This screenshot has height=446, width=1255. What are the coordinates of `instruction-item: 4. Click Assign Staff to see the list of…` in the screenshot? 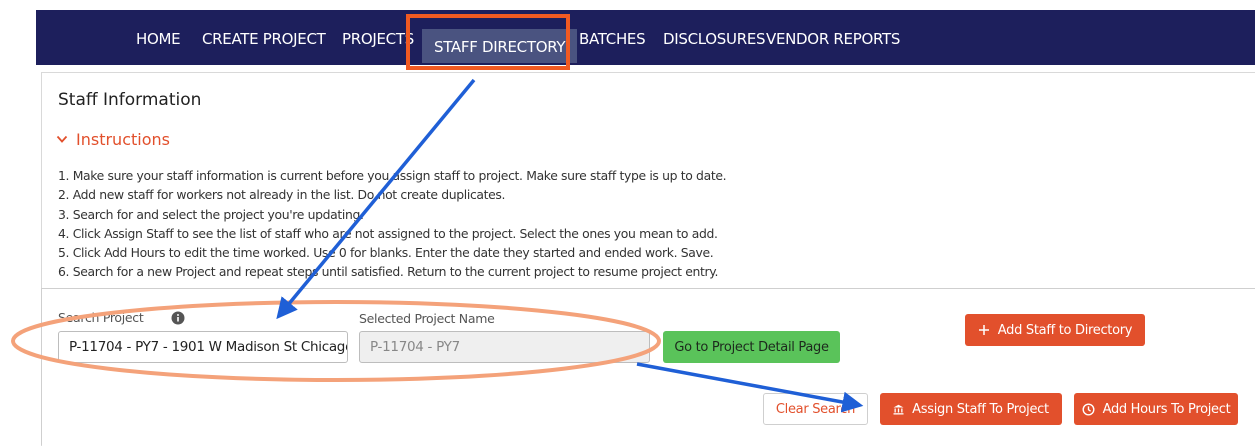 It's located at (388, 233).